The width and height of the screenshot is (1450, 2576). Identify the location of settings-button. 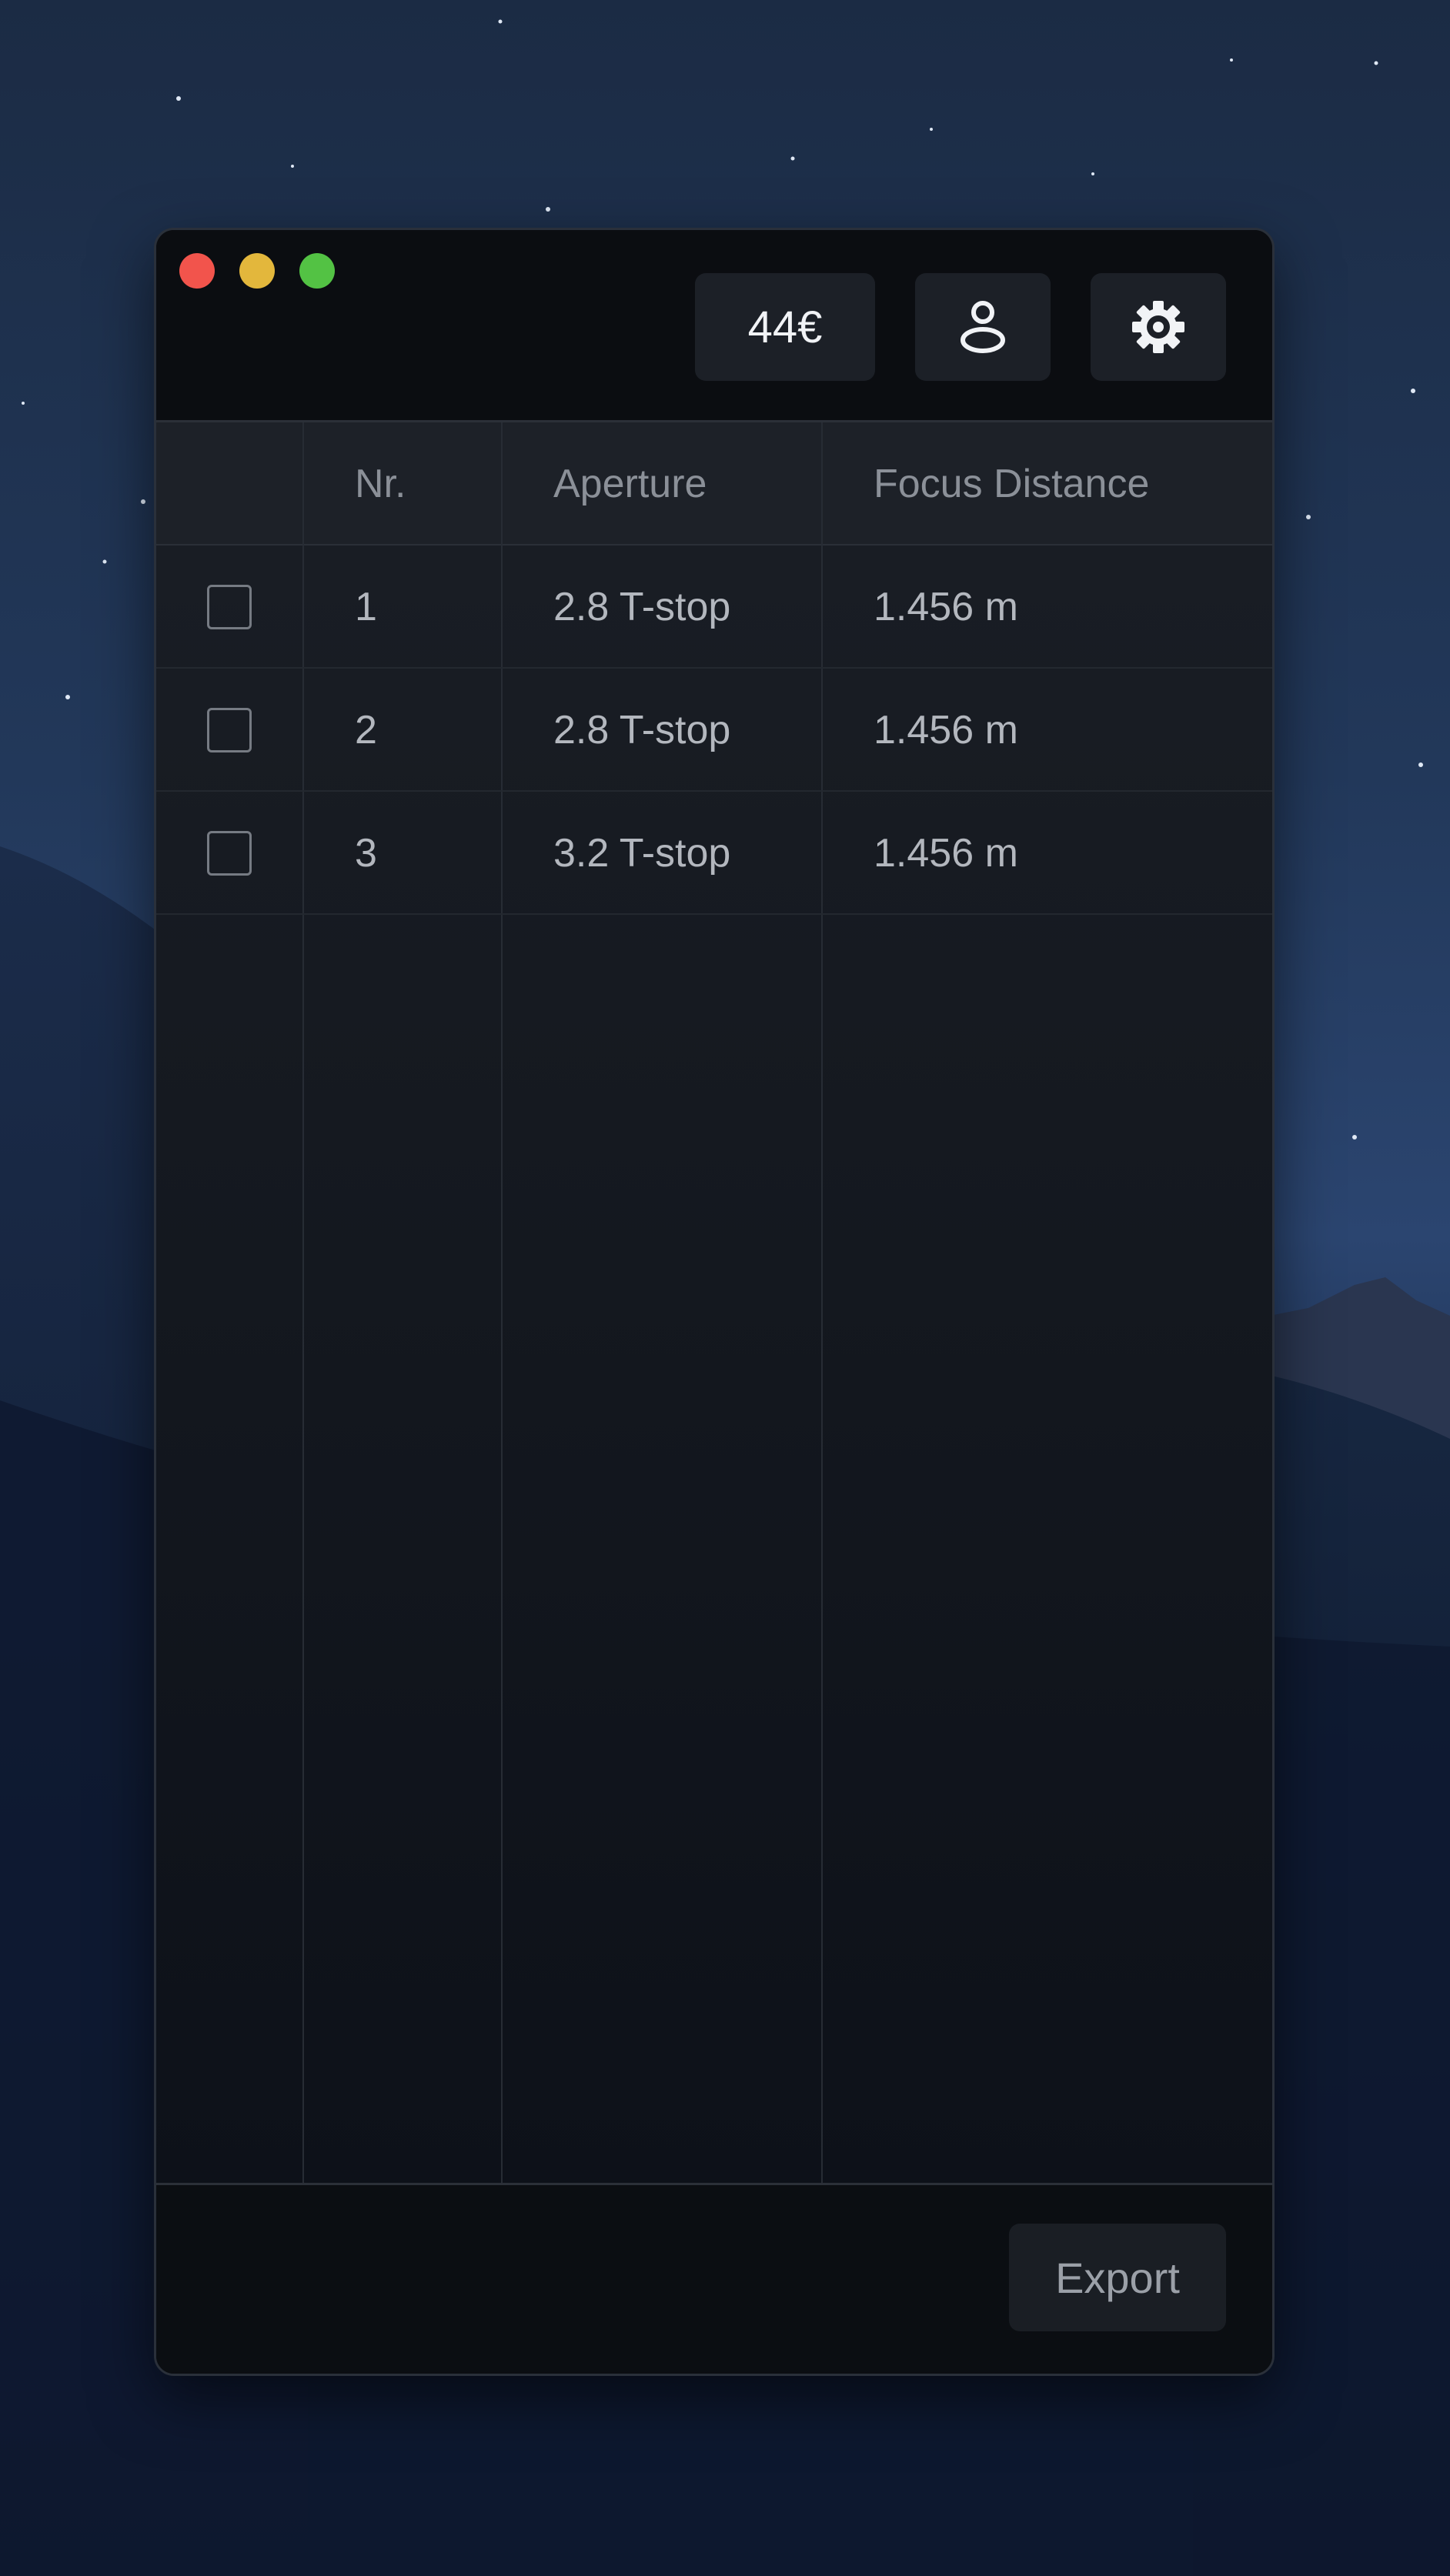
(1158, 327).